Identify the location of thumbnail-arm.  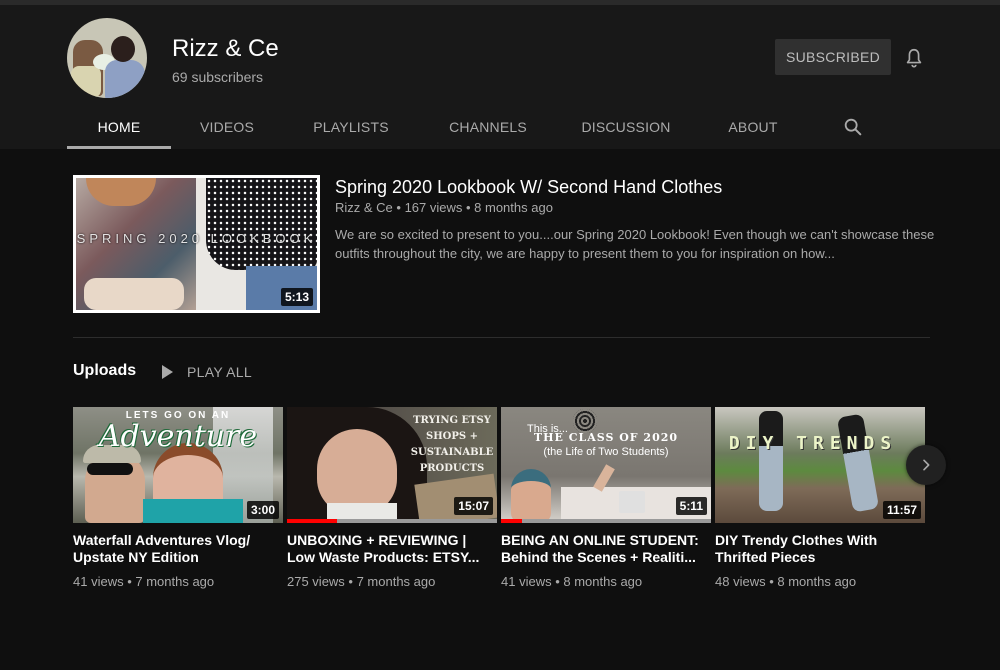
(134, 294).